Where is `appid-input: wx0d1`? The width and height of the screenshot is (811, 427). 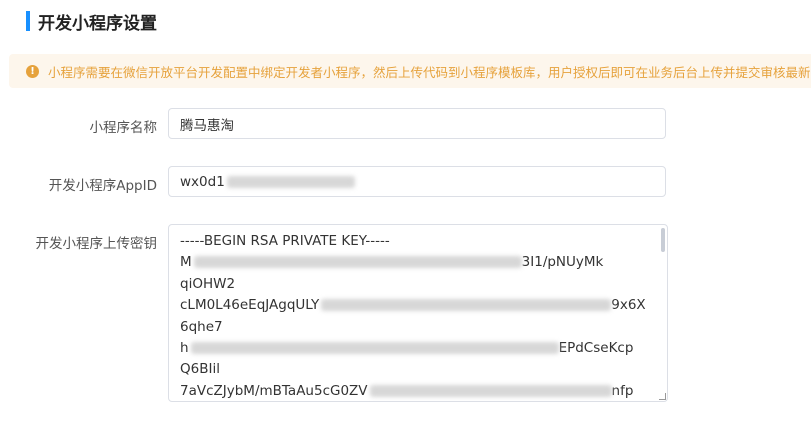
appid-input: wx0d1 is located at coordinates (417, 181).